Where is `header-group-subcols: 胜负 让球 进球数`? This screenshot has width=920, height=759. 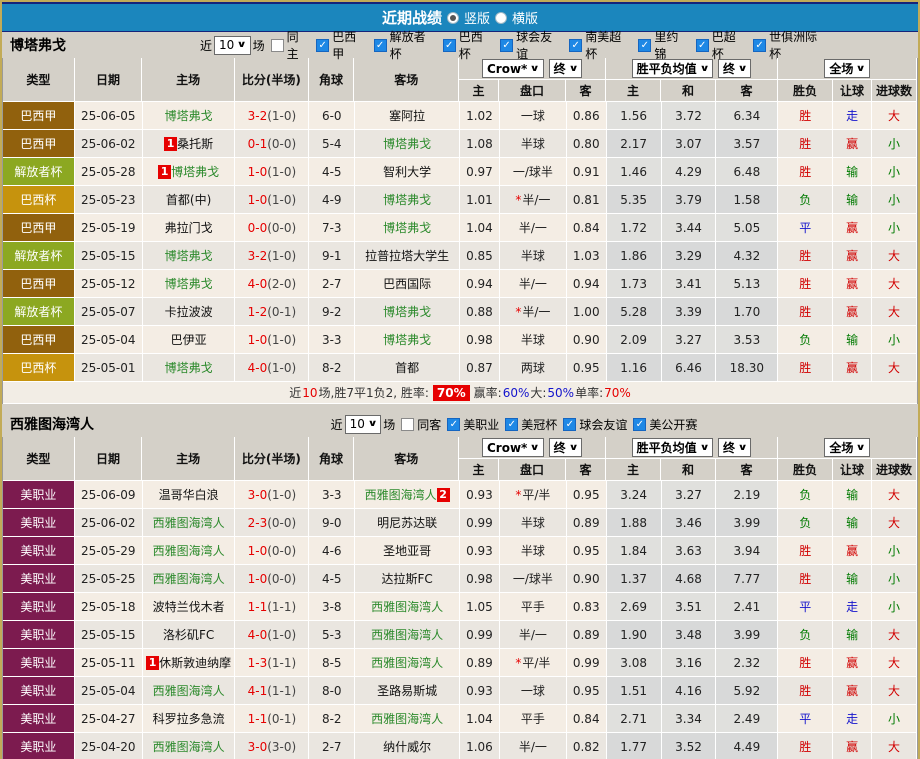 header-group-subcols: 胜负 让球 进球数 is located at coordinates (847, 470).